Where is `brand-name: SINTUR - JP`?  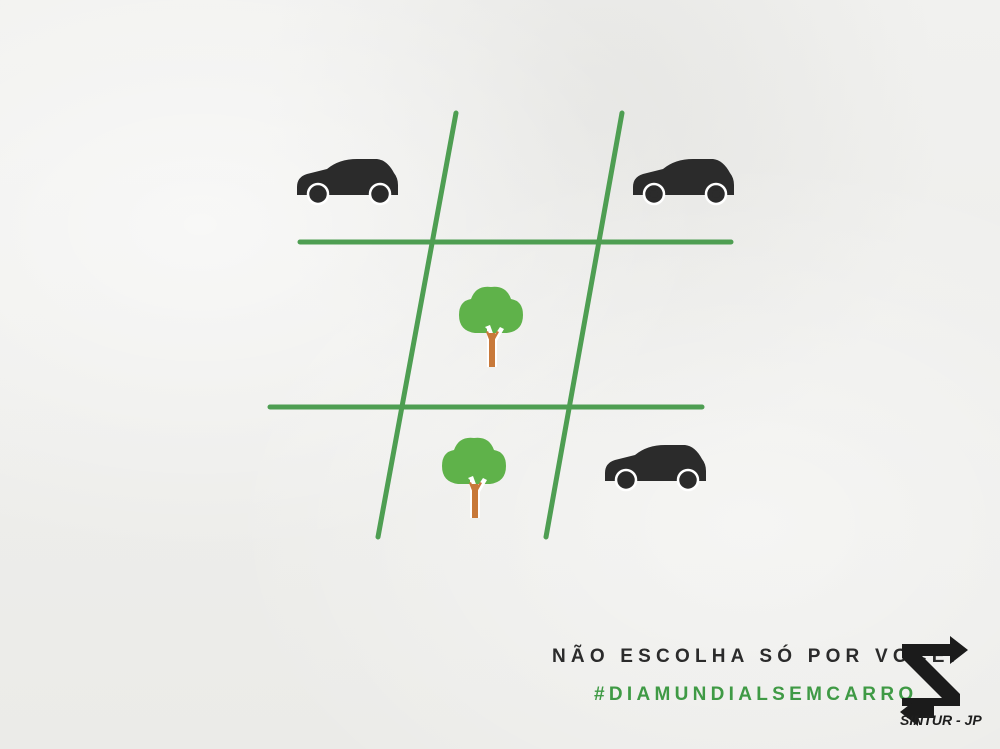 brand-name: SINTUR - JP is located at coordinates (941, 720).